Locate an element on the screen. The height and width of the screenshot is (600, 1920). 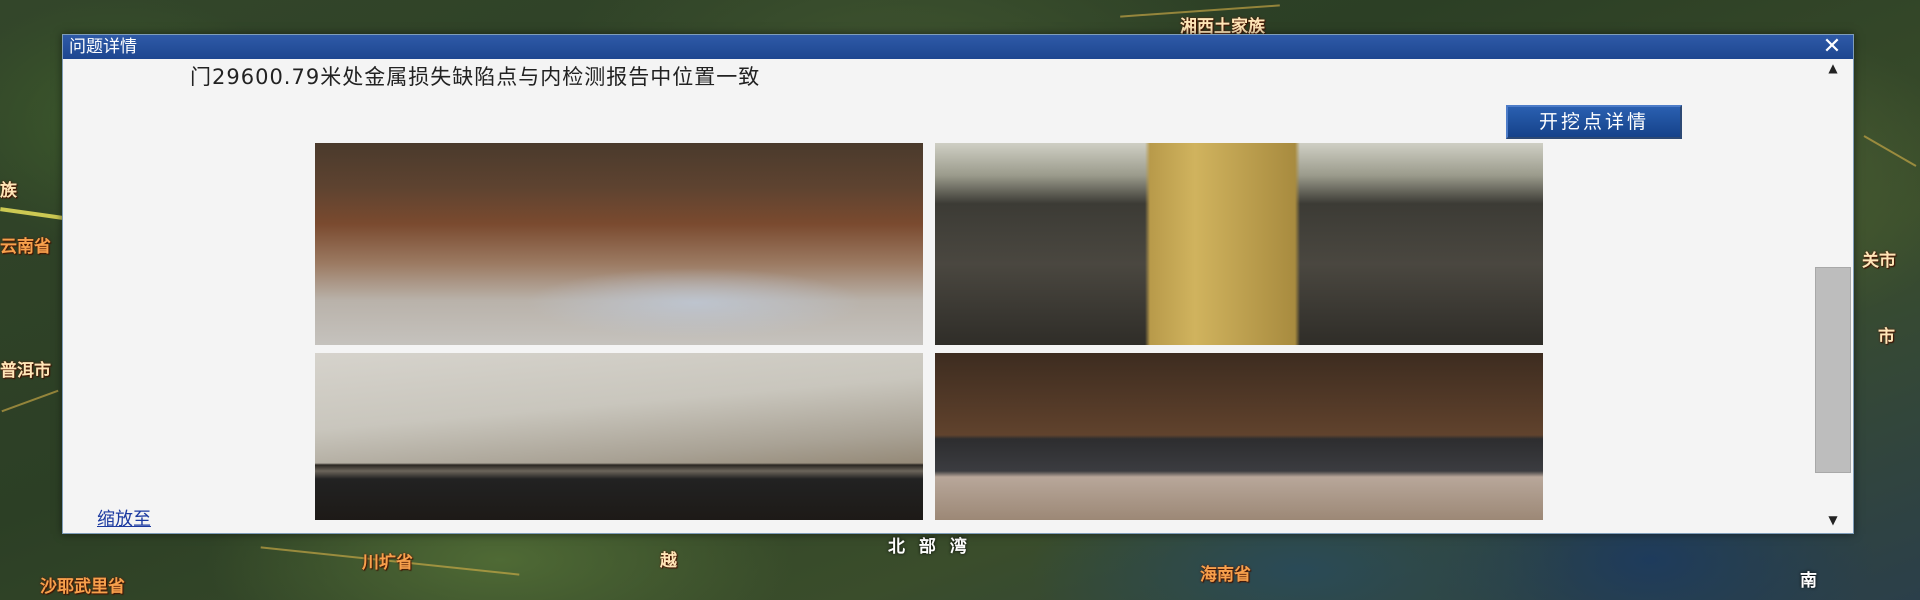
scroll-thumb is located at coordinates (1833, 370).